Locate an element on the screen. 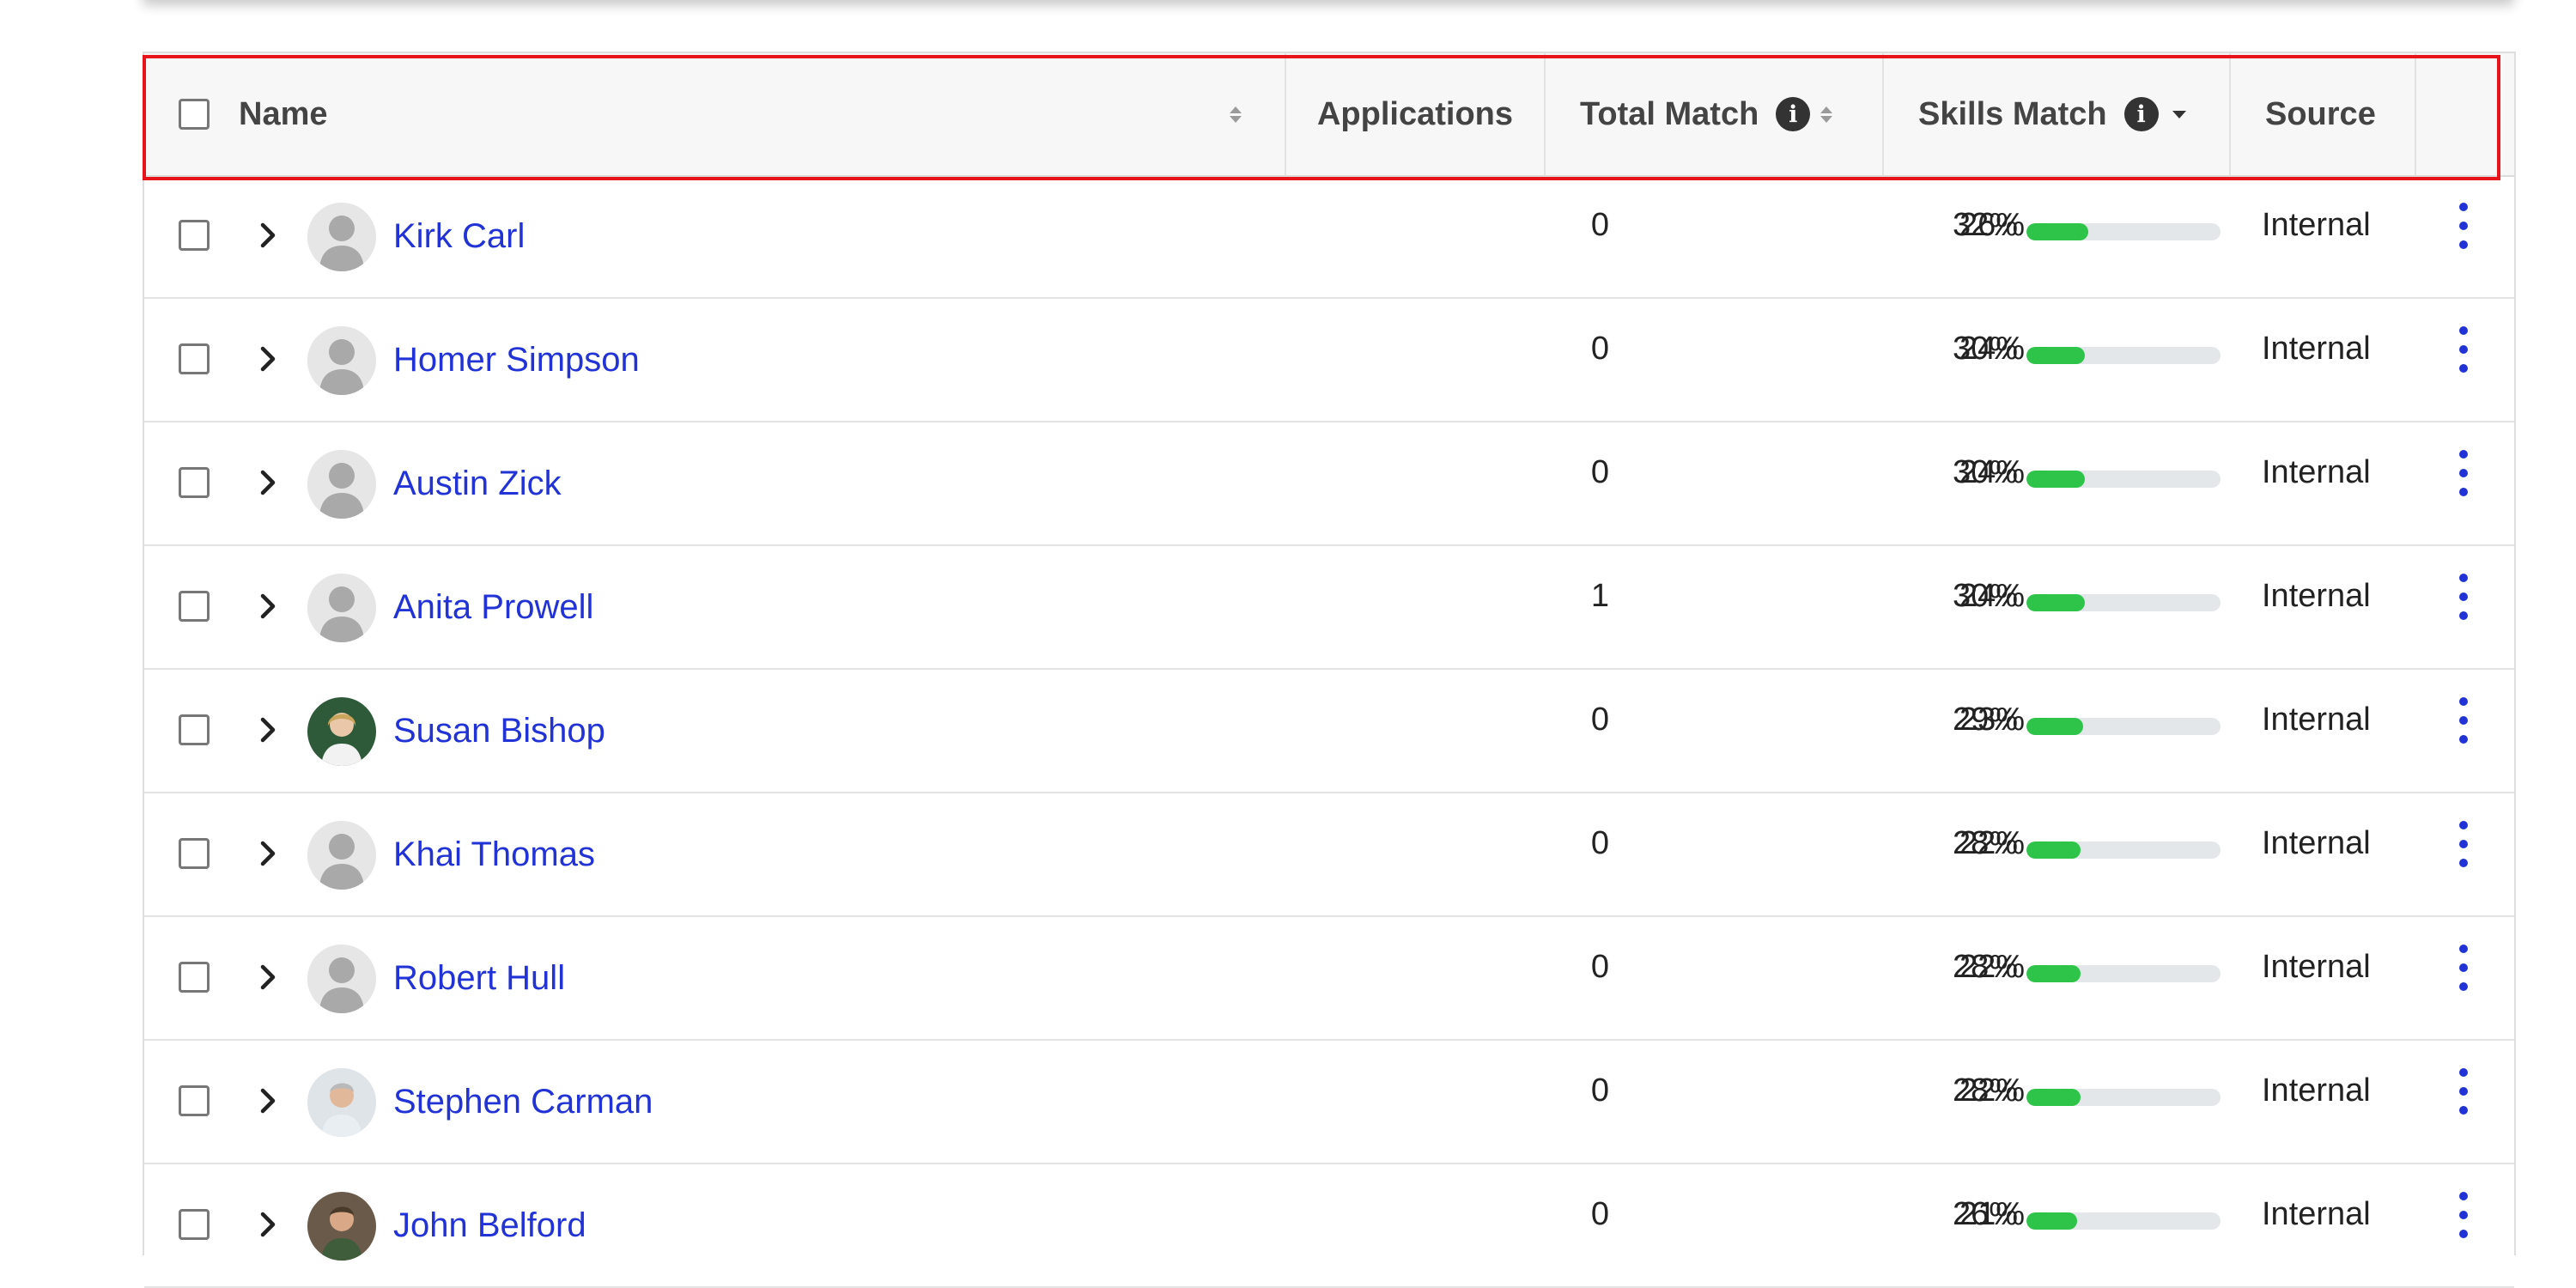 The image size is (2576, 1288). total-match-sort-icon is located at coordinates (1827, 114).